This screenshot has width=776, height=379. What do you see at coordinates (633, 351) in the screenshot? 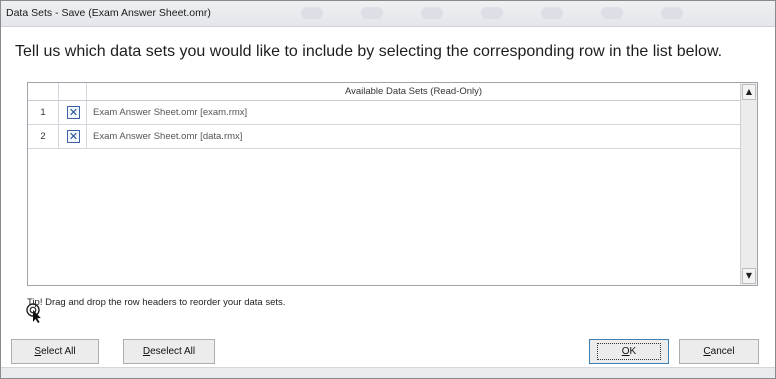
I see `ok-label: K` at bounding box center [633, 351].